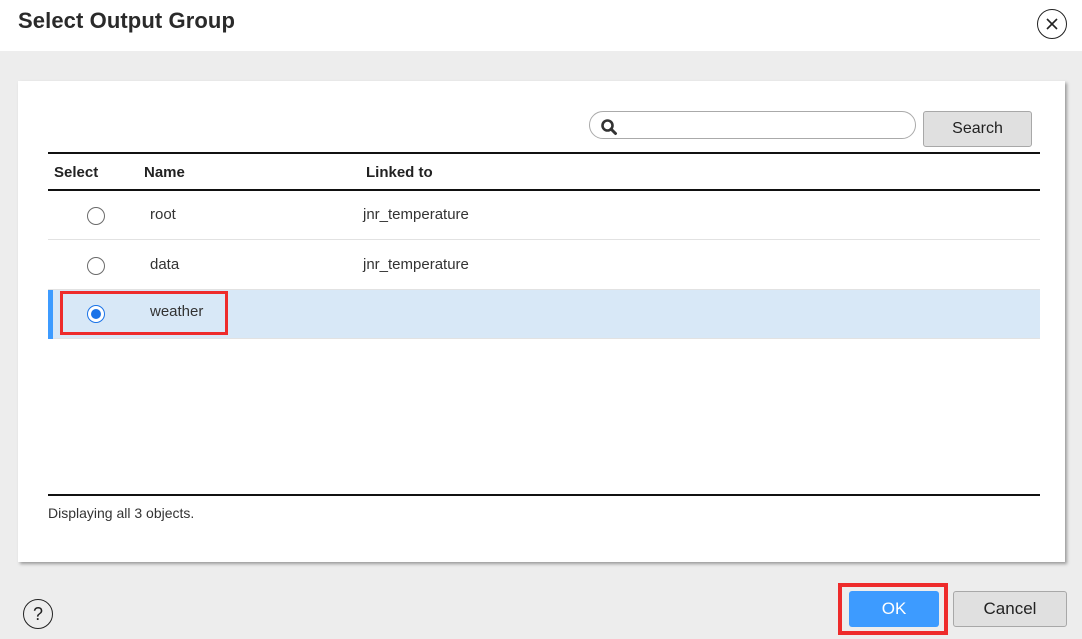  I want to click on dialog-title: Select Output Group, so click(127, 20).